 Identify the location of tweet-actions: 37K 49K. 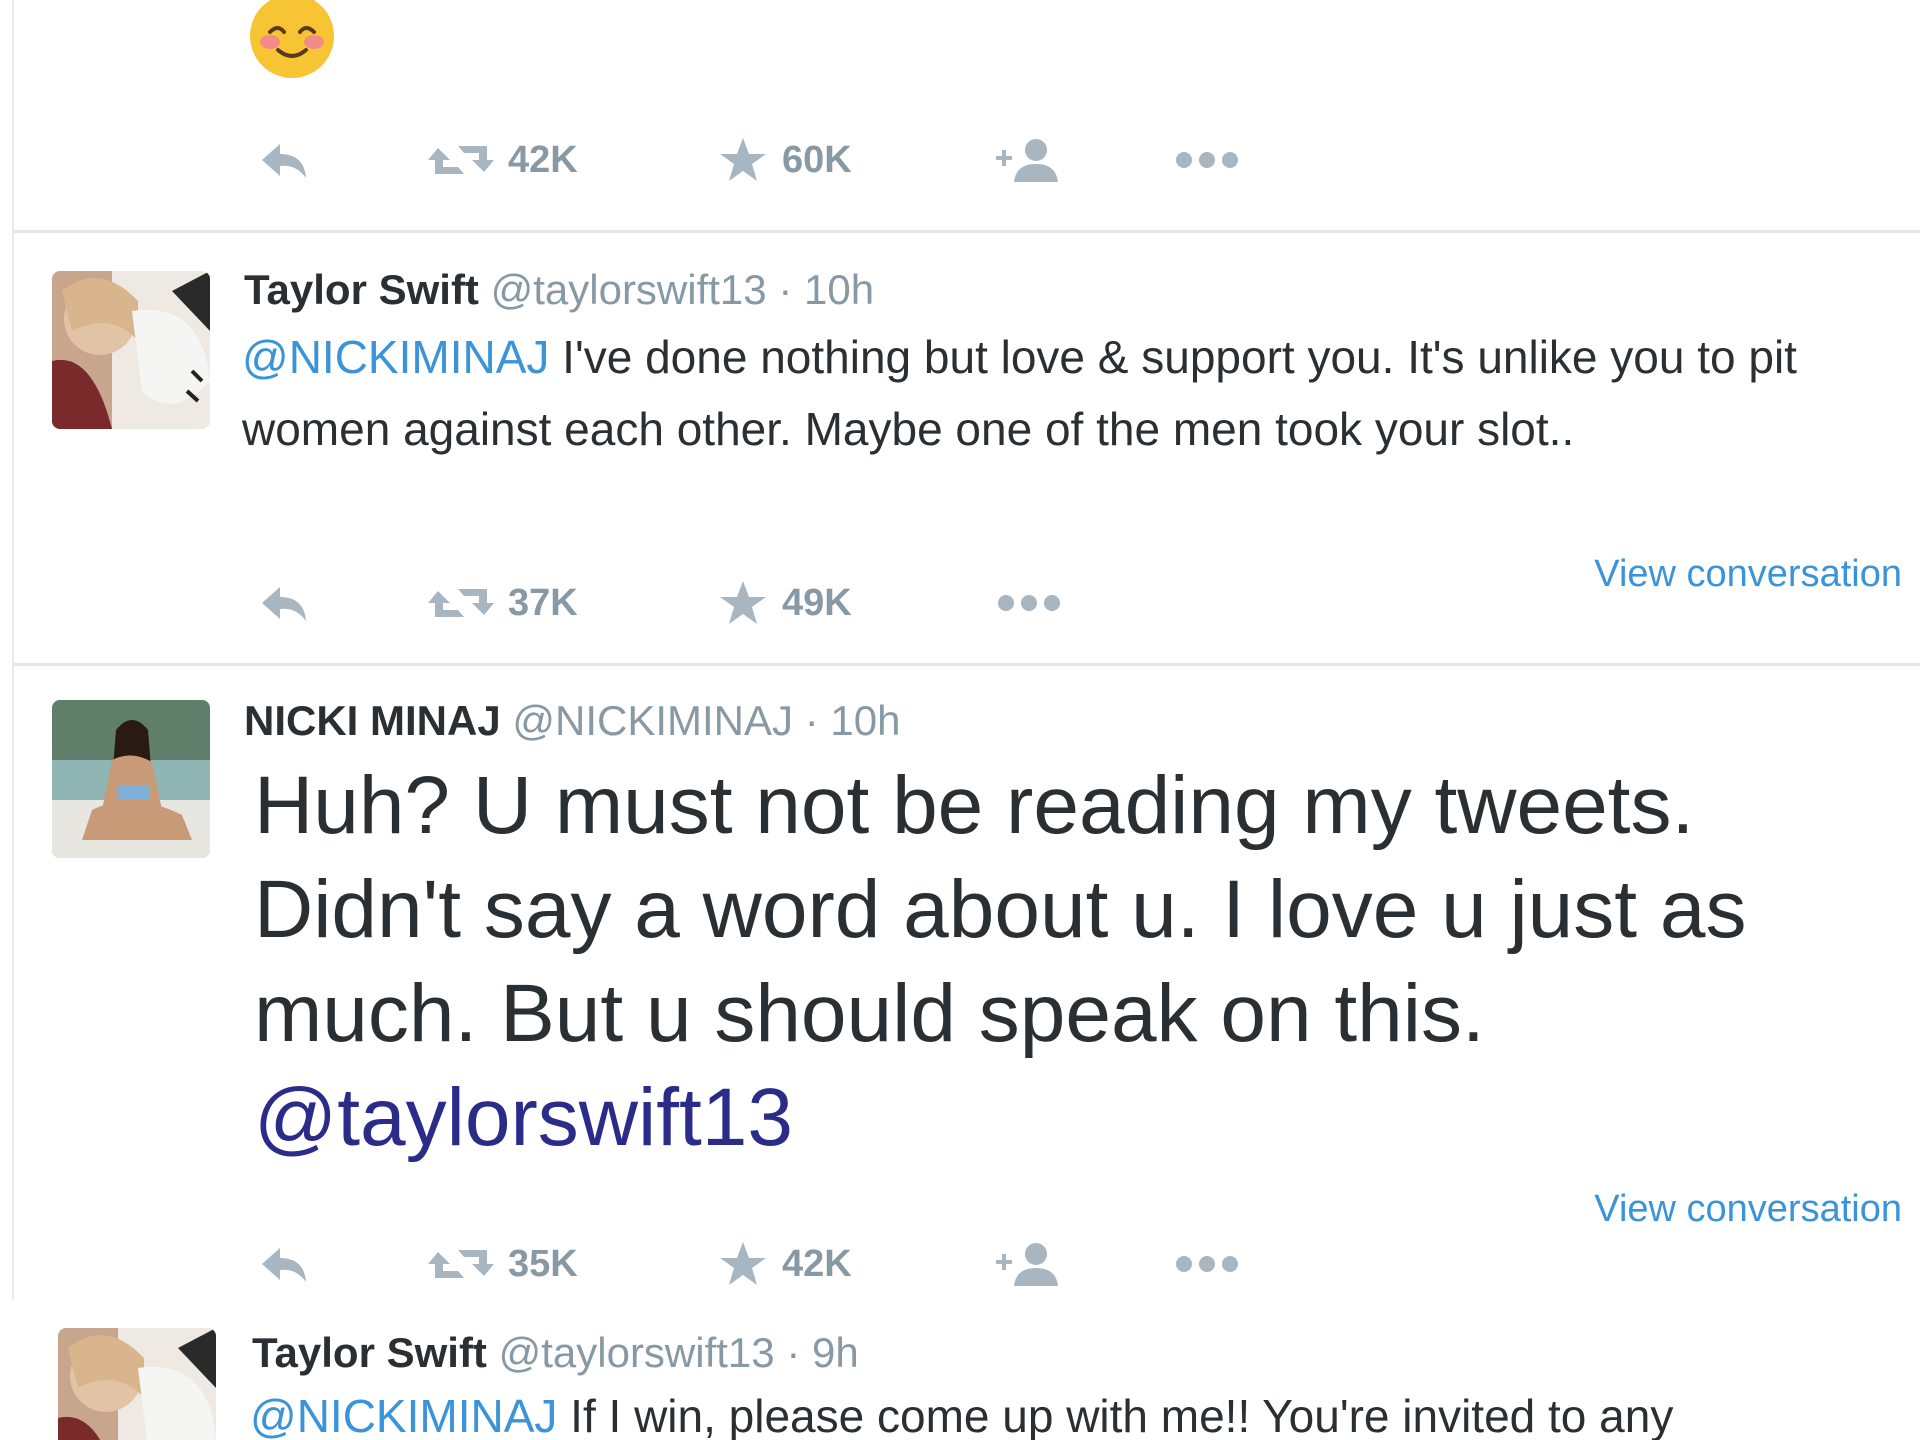
(744, 603).